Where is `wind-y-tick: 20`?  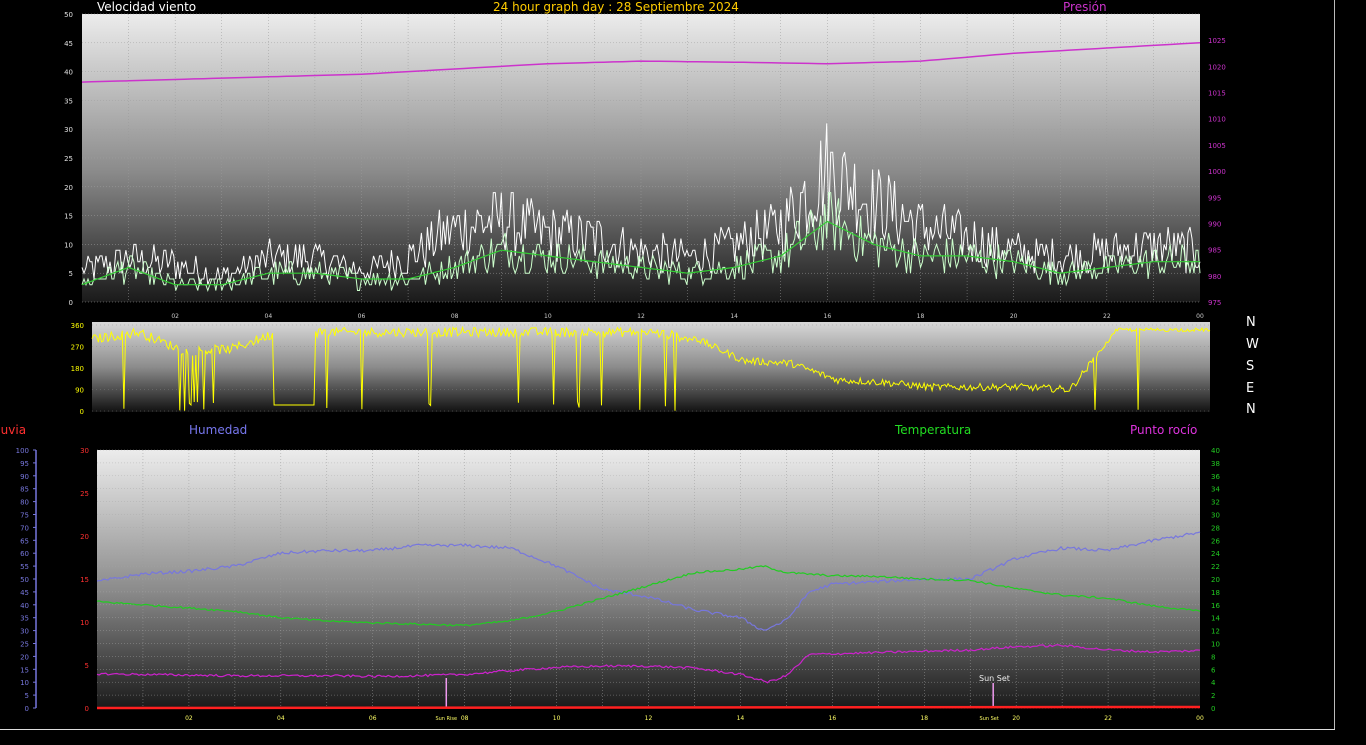
wind-y-tick: 20 is located at coordinates (68, 188).